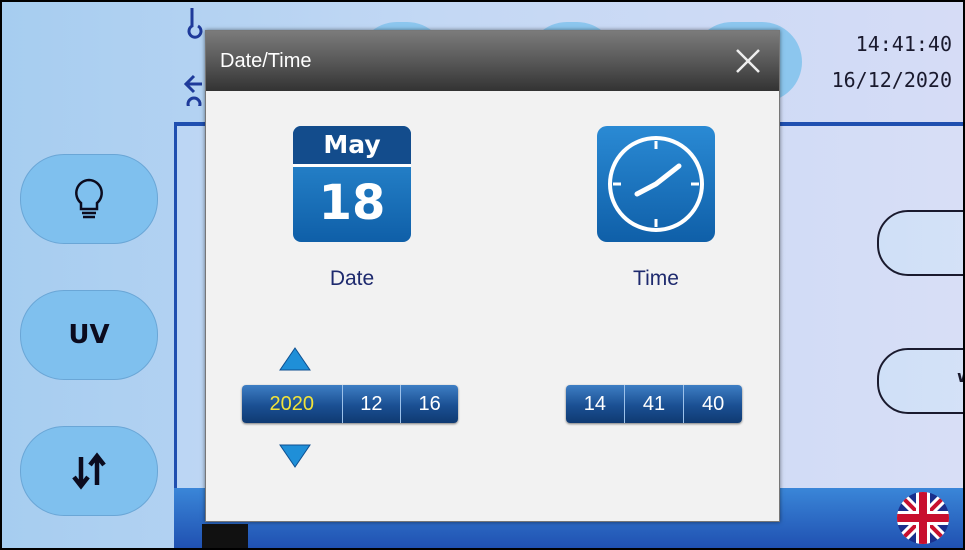 This screenshot has height=550, width=965. I want to click on clock-date: 16/12/2020, so click(891, 80).